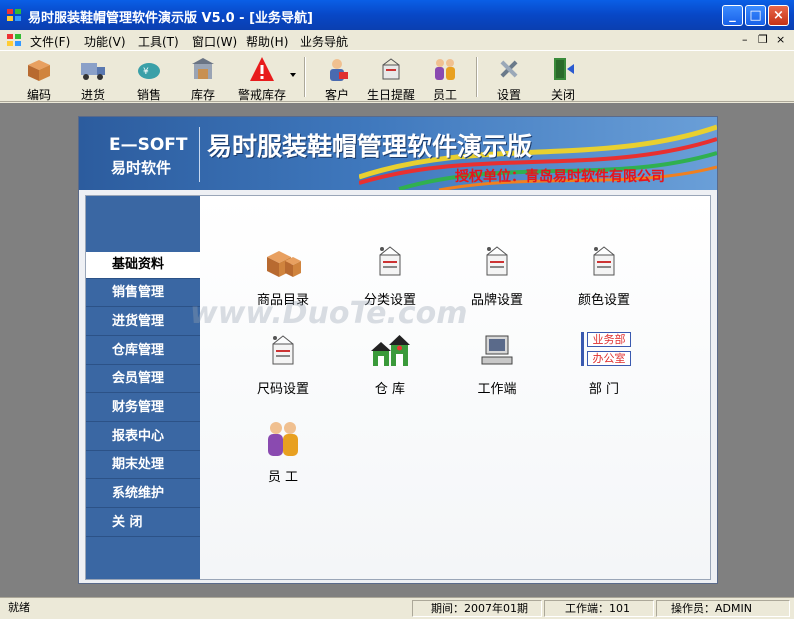 The image size is (794, 619). What do you see at coordinates (170, 18) in the screenshot?
I see `window-title: 易时服装鞋帽管理软件演示版 V5.0 - [业务导航]` at bounding box center [170, 18].